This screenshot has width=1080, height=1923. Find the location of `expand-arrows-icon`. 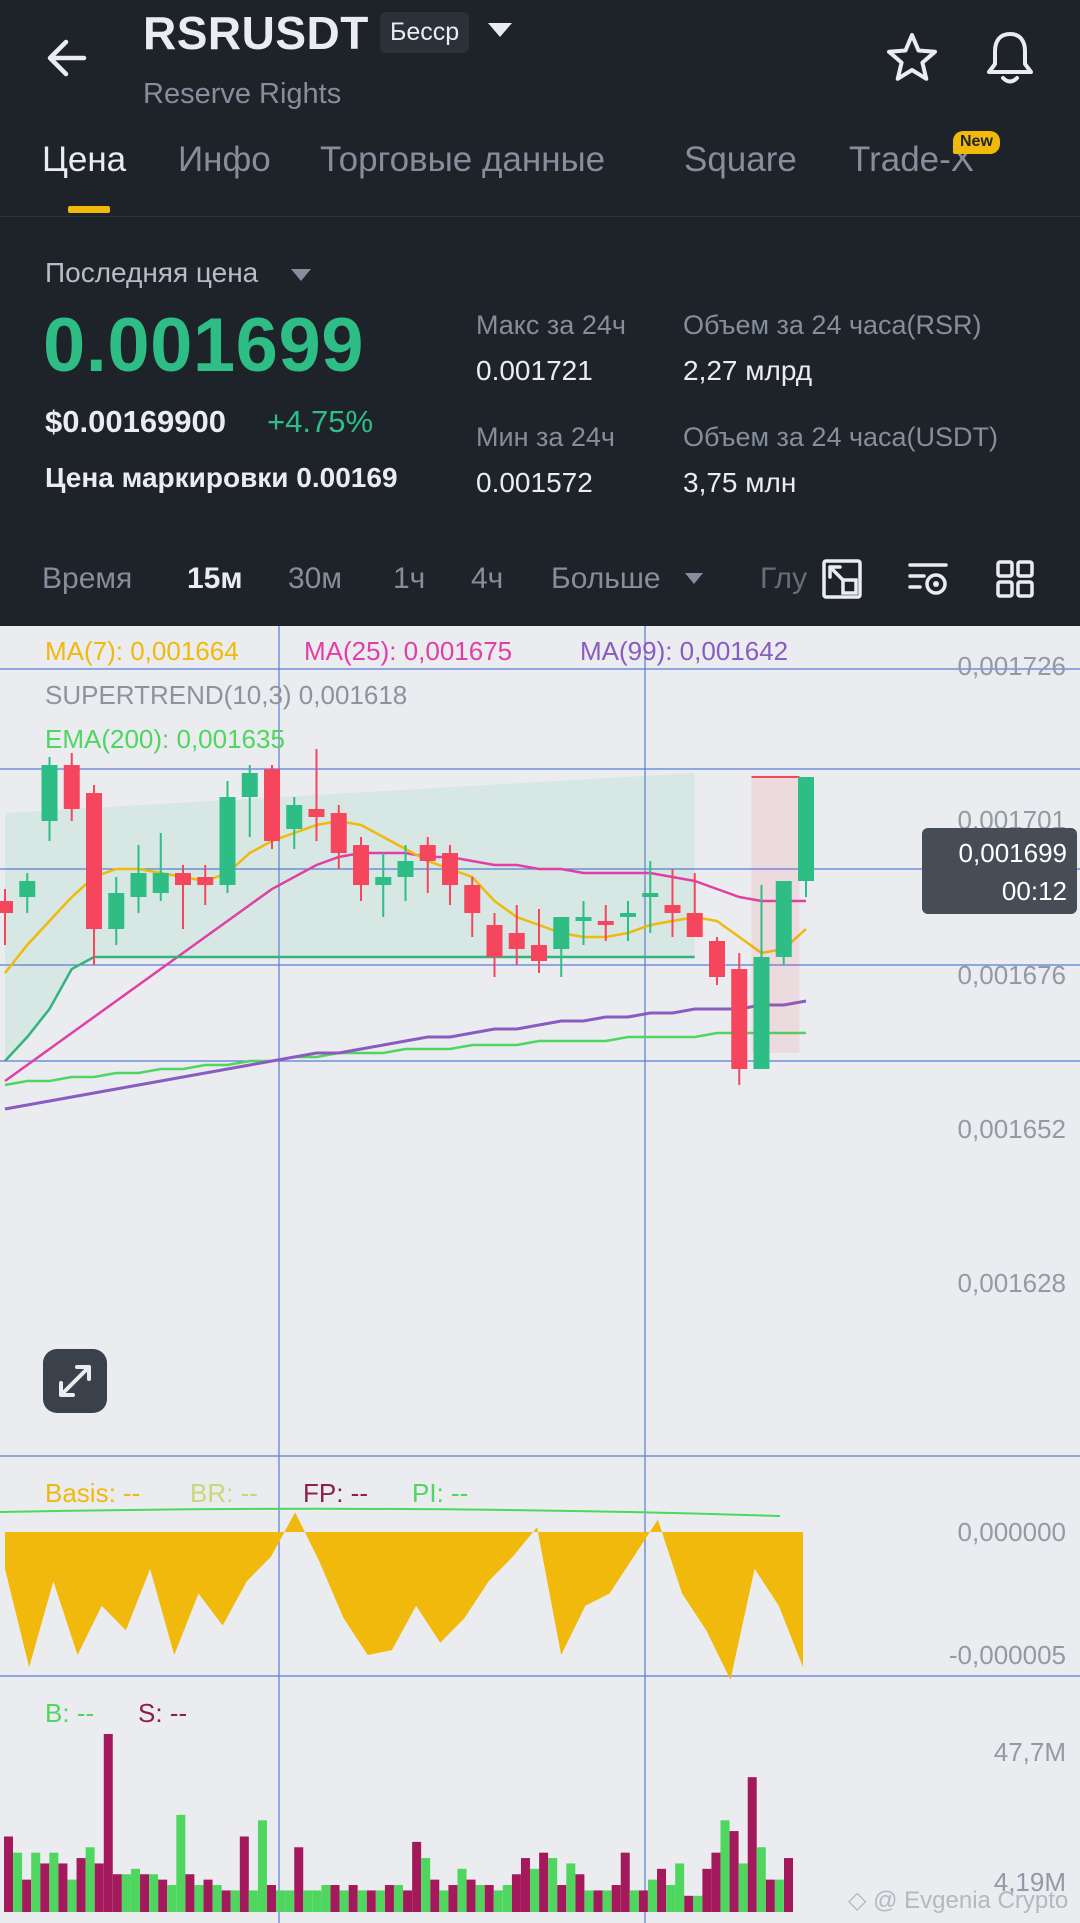

expand-arrows-icon is located at coordinates (75, 1381).